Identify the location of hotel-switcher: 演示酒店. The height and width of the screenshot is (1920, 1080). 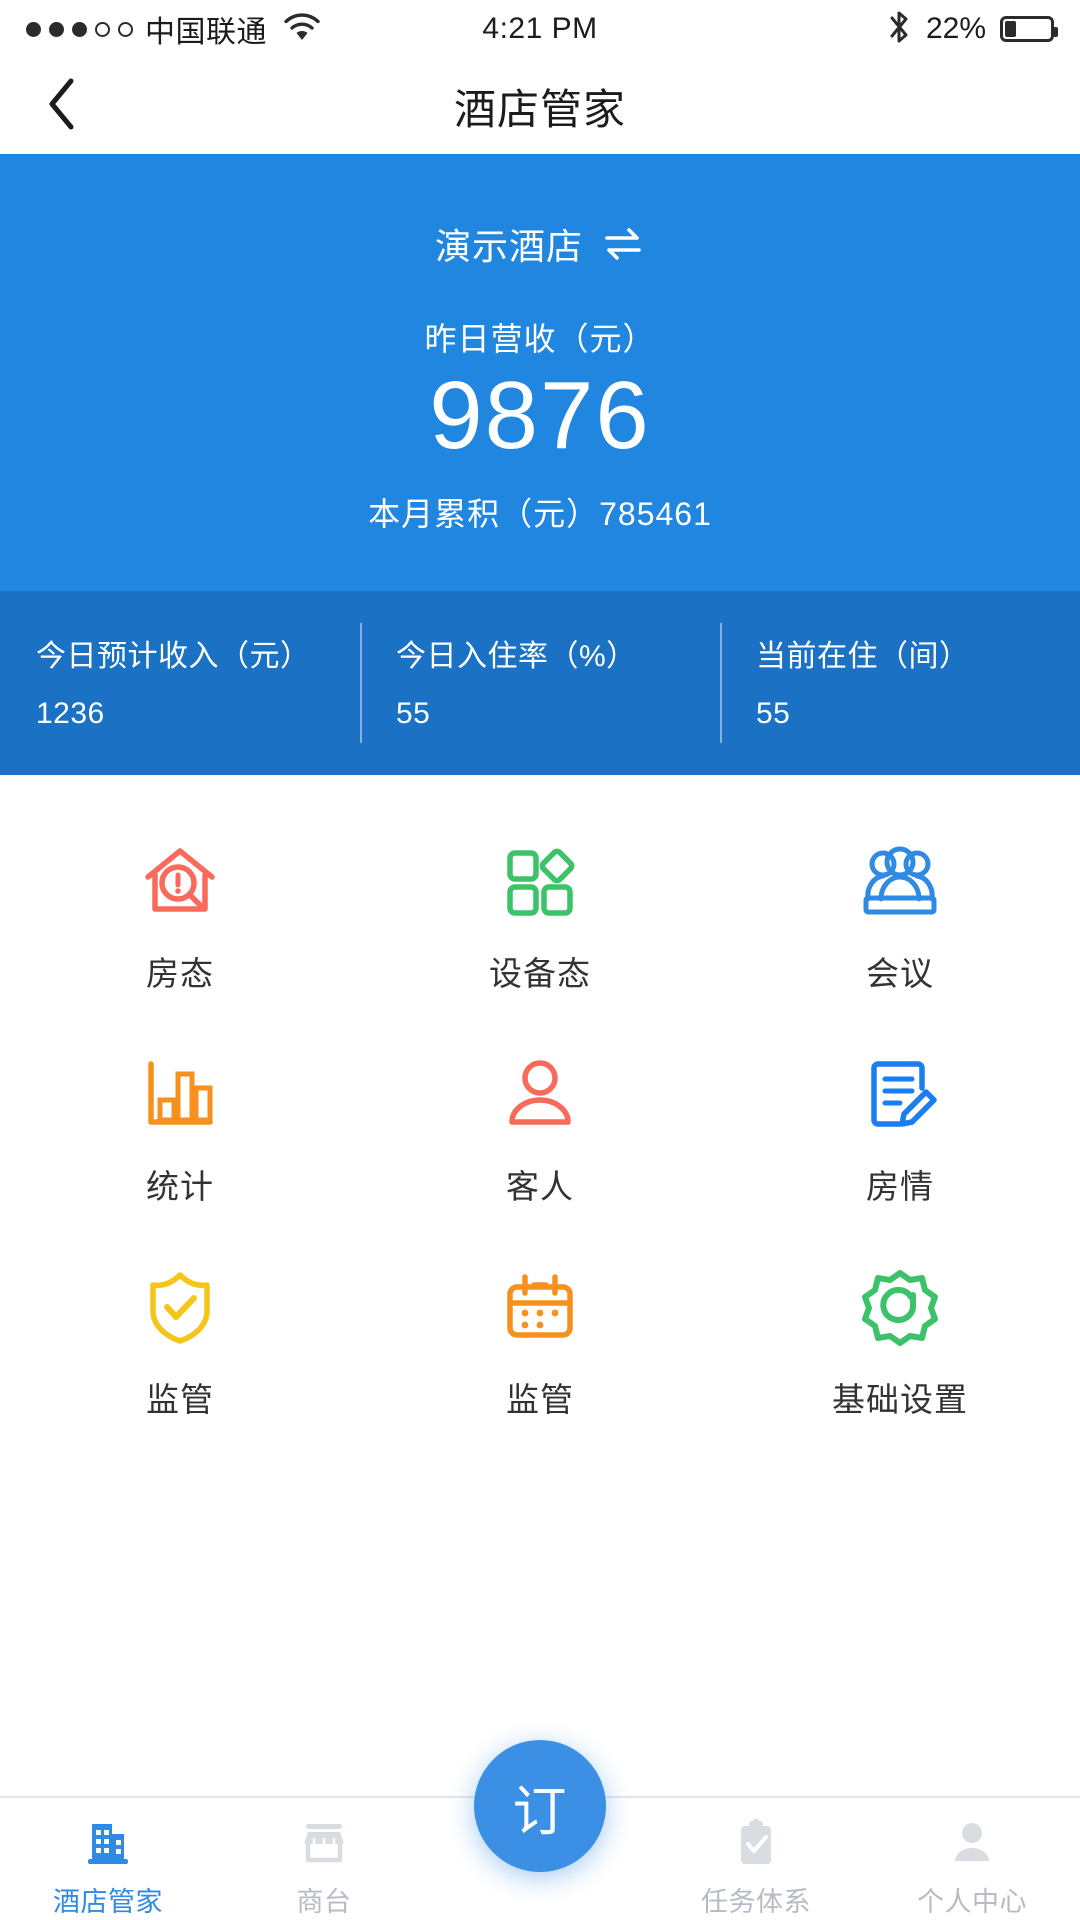
(540, 244).